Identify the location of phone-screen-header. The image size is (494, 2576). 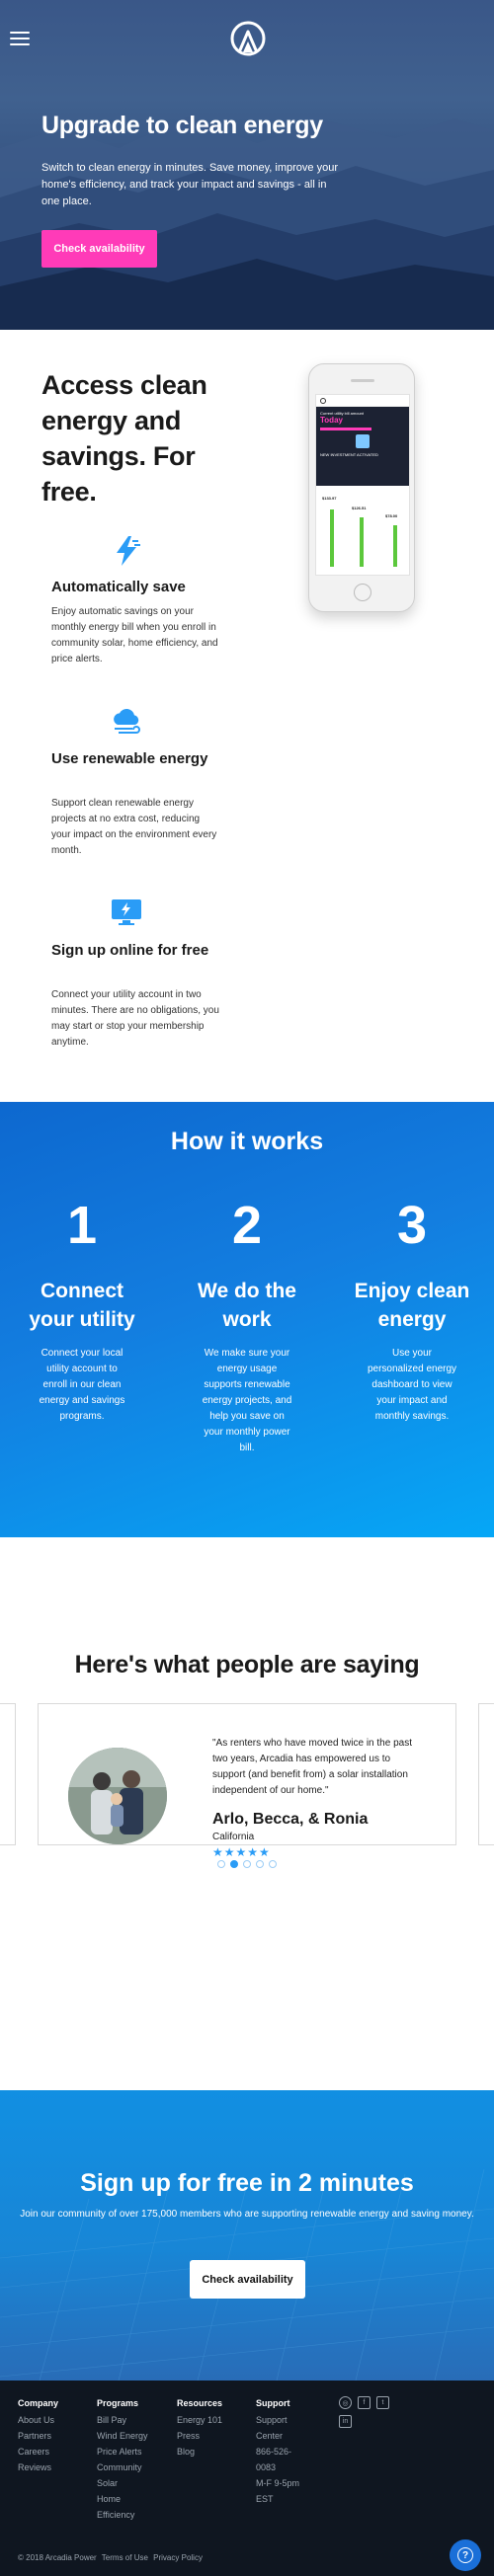
(362, 401).